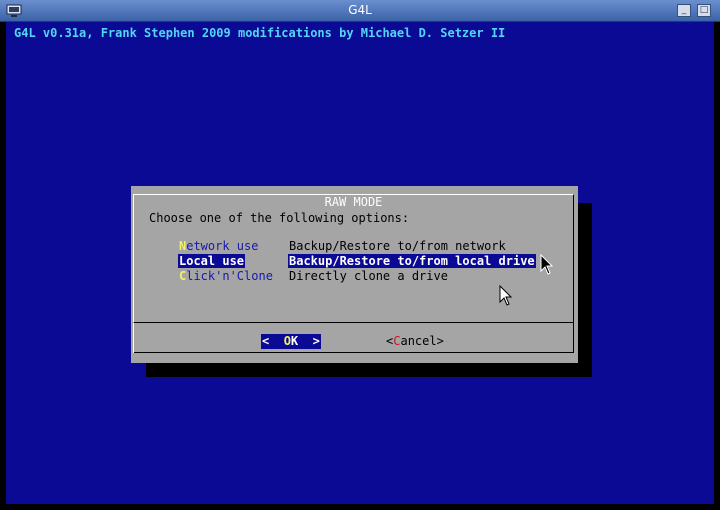  I want to click on dialog-title: RAW MODE, so click(353, 202).